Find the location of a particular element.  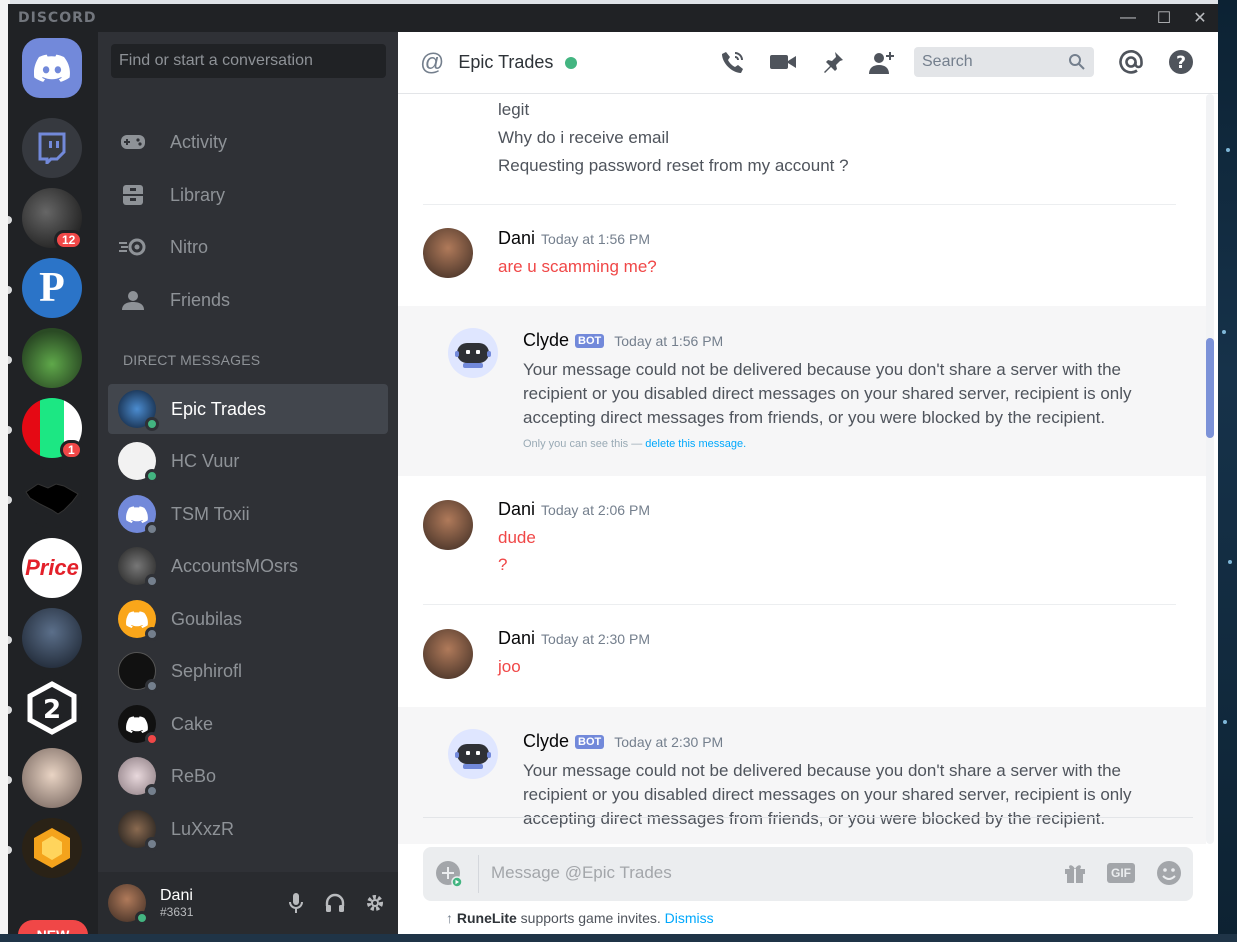

notification-badge: 1 is located at coordinates (71, 450).